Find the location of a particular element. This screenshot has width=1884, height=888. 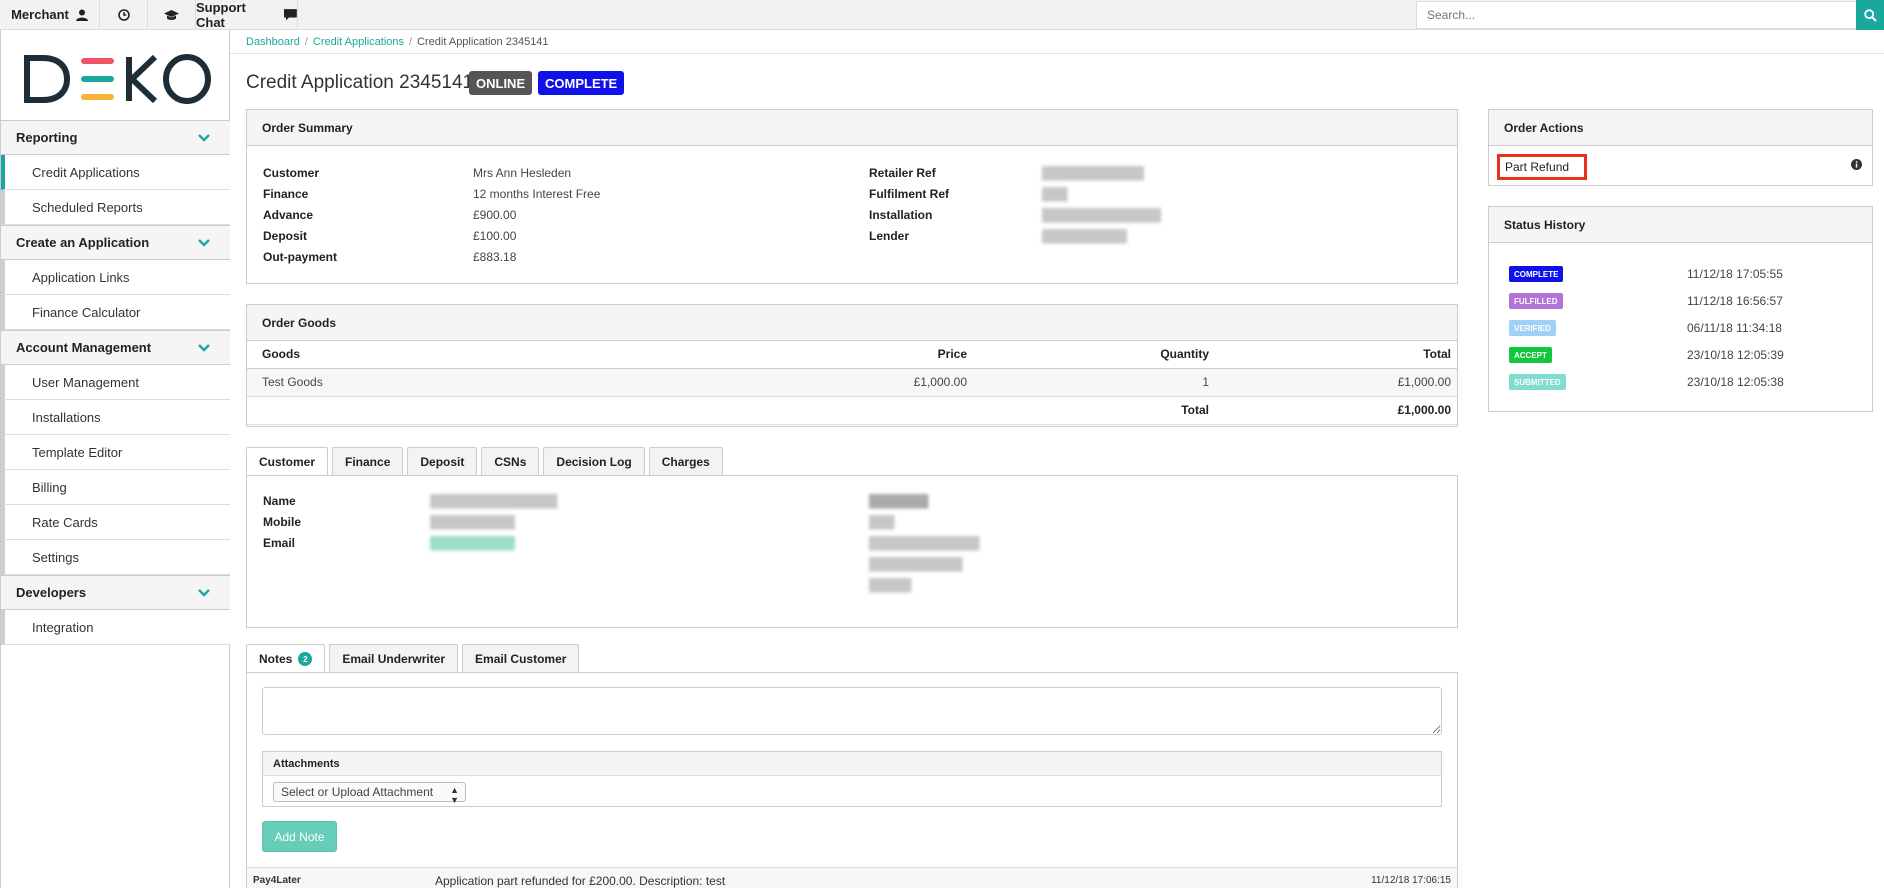

table-header-row: Goods Price Quantity Total is located at coordinates (852, 355).